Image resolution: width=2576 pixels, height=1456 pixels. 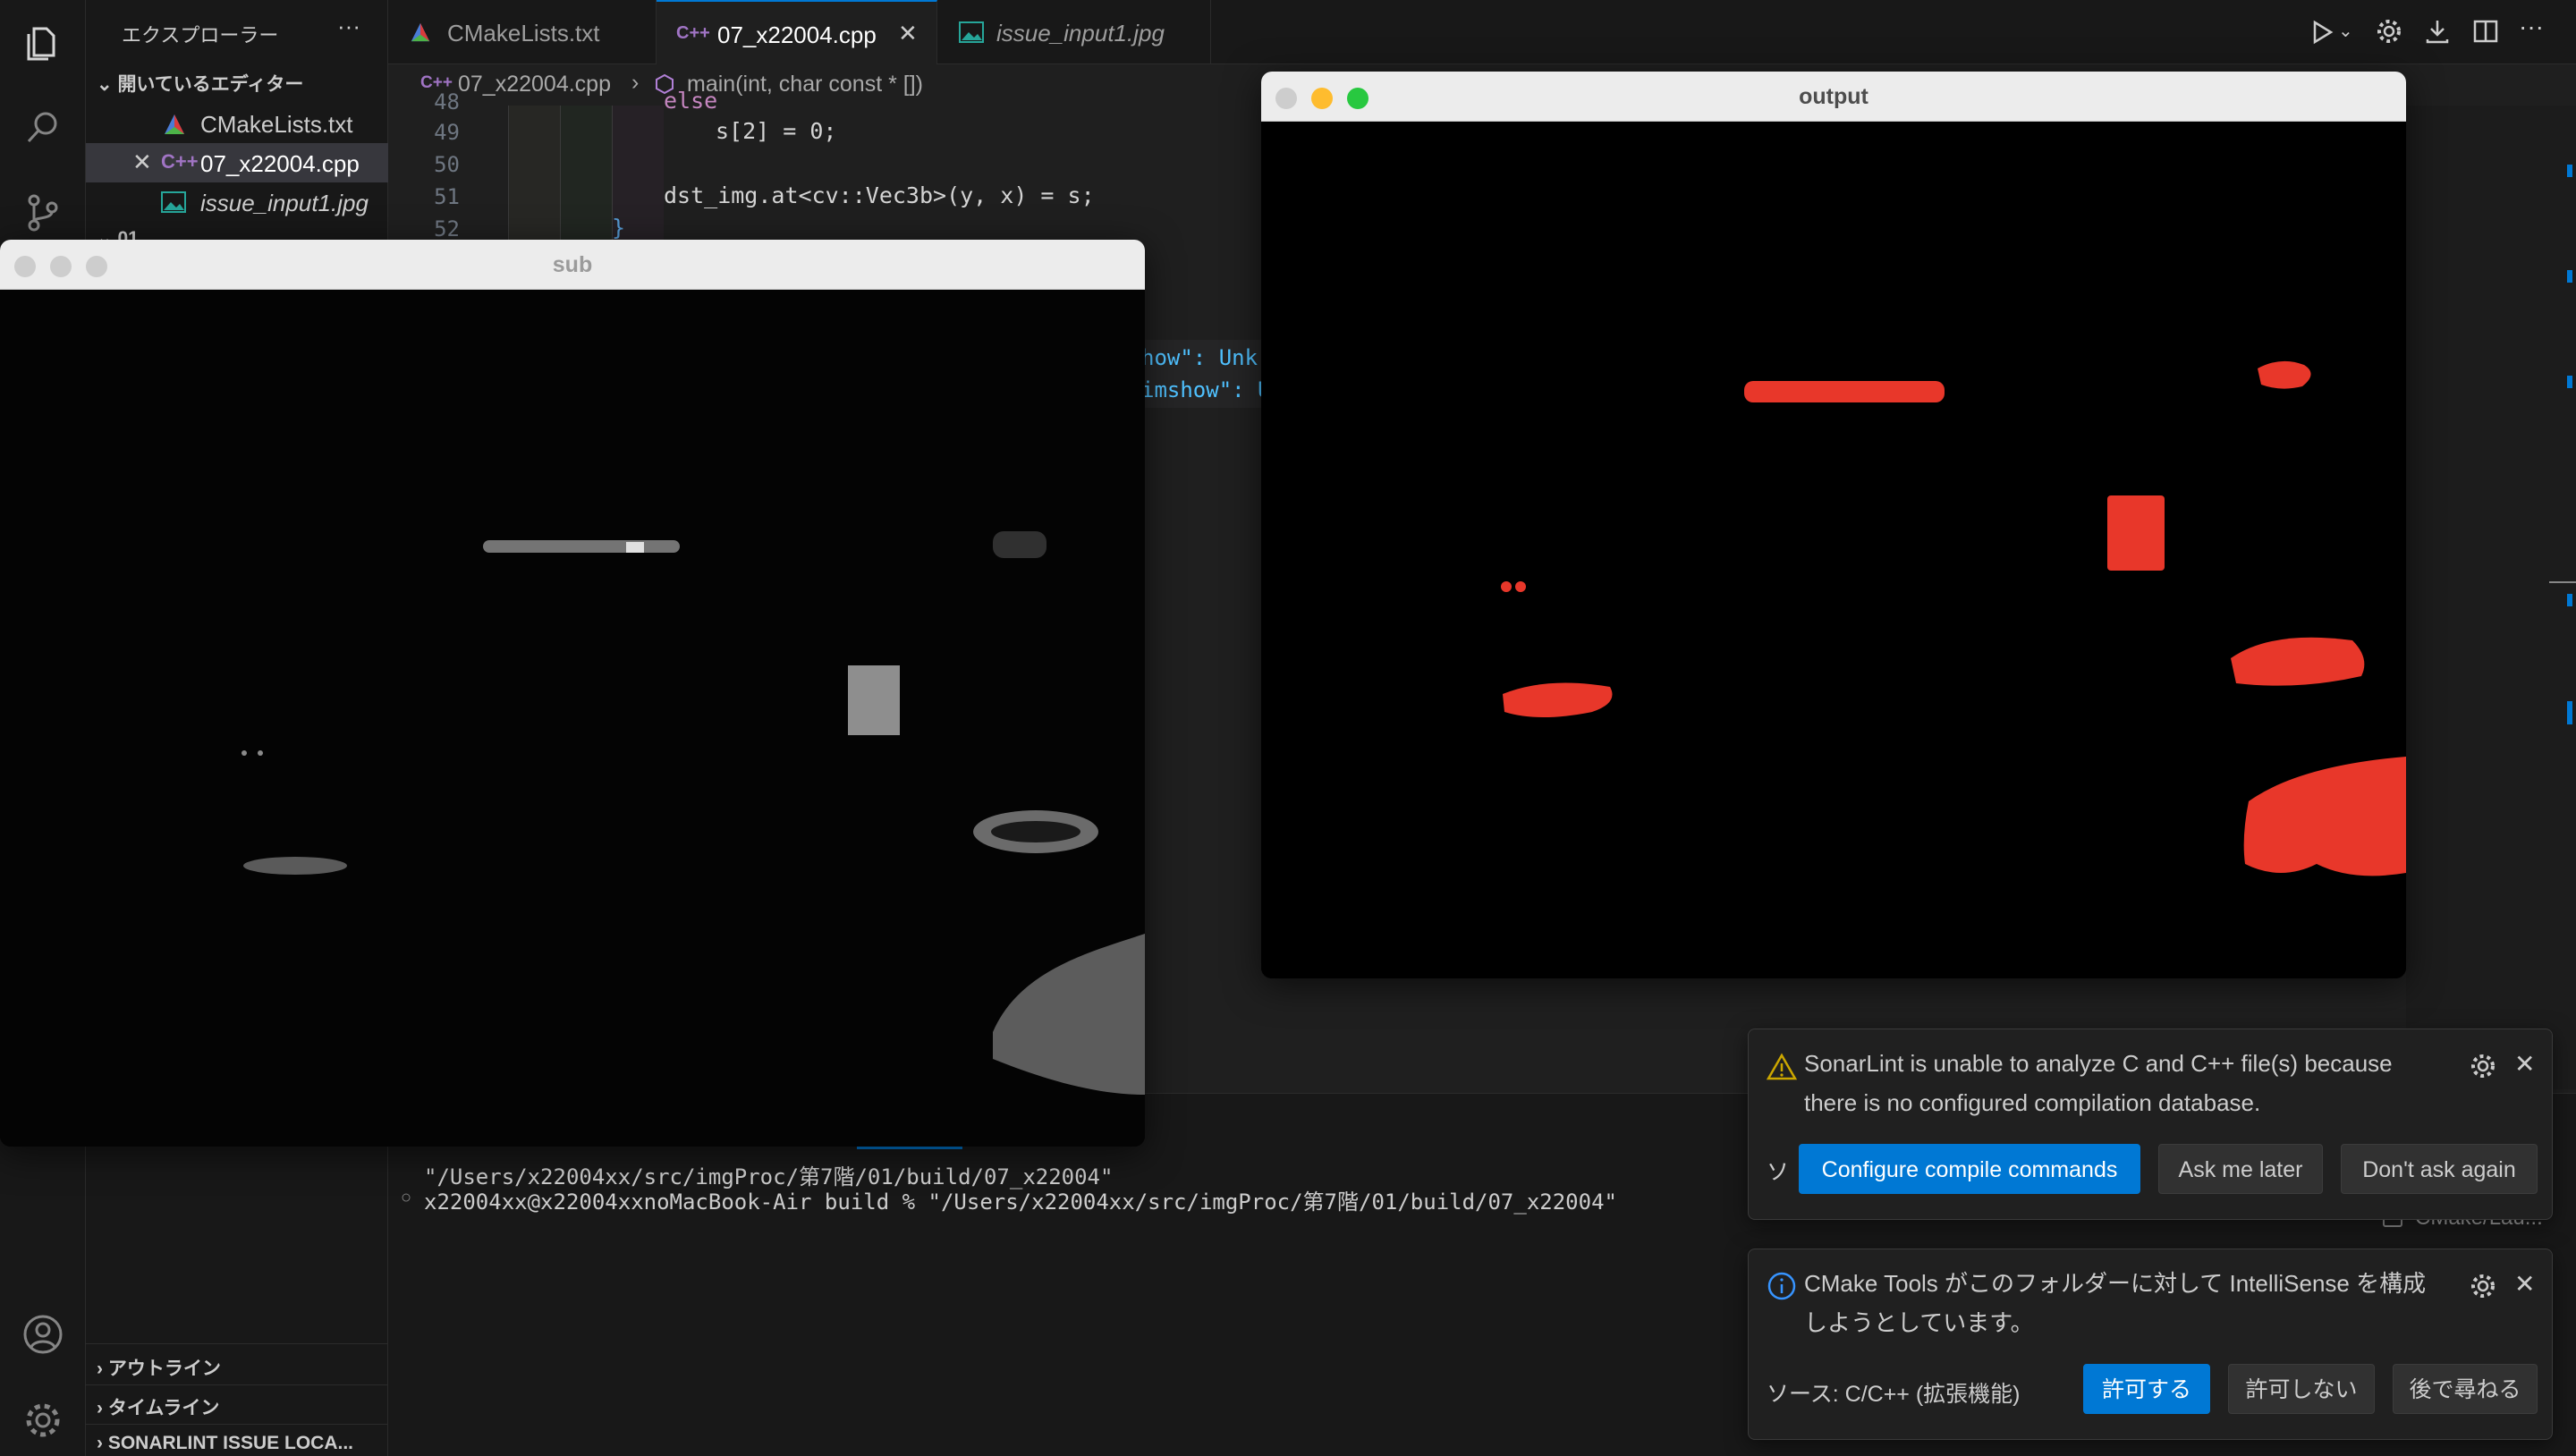 I want to click on timeline-header: › タイムライン, so click(x=158, y=1406).